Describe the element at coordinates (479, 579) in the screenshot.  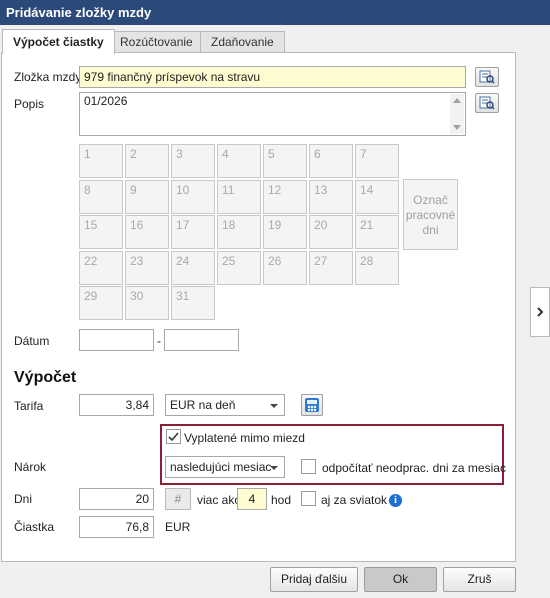
I see `cancel-button: Zruš` at that location.